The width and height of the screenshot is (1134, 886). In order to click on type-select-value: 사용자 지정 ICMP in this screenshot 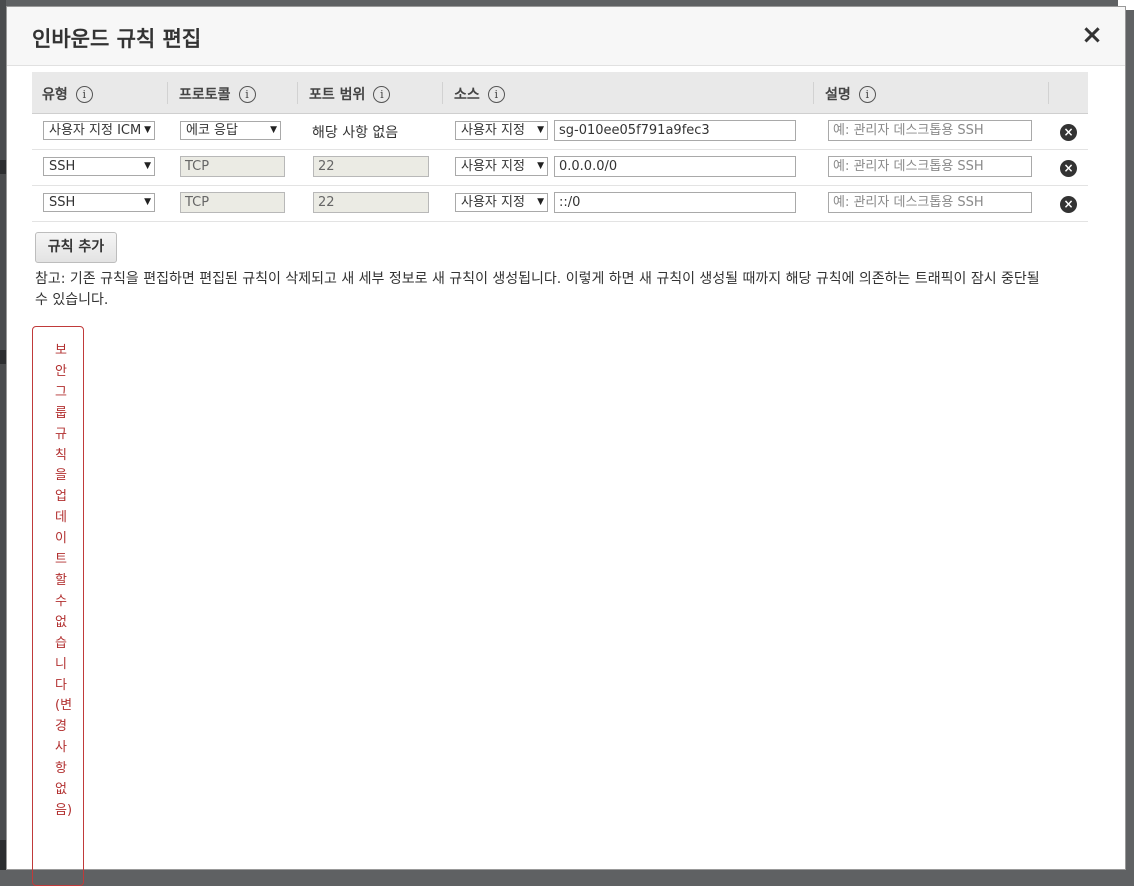, I will do `click(99, 130)`.